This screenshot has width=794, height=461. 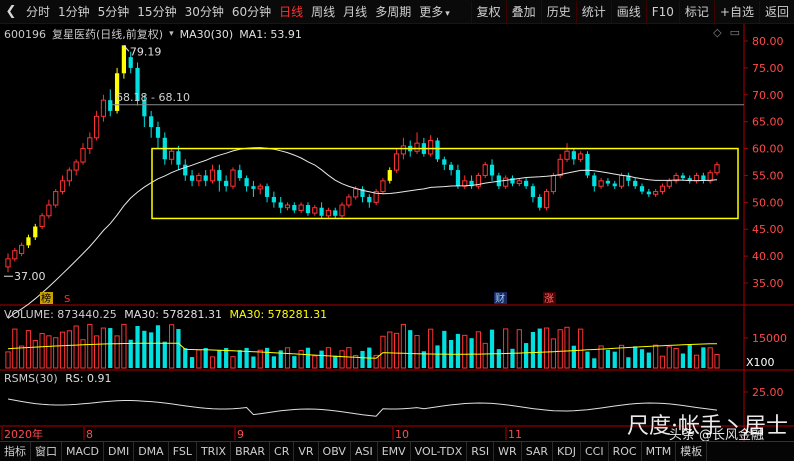 What do you see at coordinates (768, 202) in the screenshot?
I see `price-tick-label: 50.00` at bounding box center [768, 202].